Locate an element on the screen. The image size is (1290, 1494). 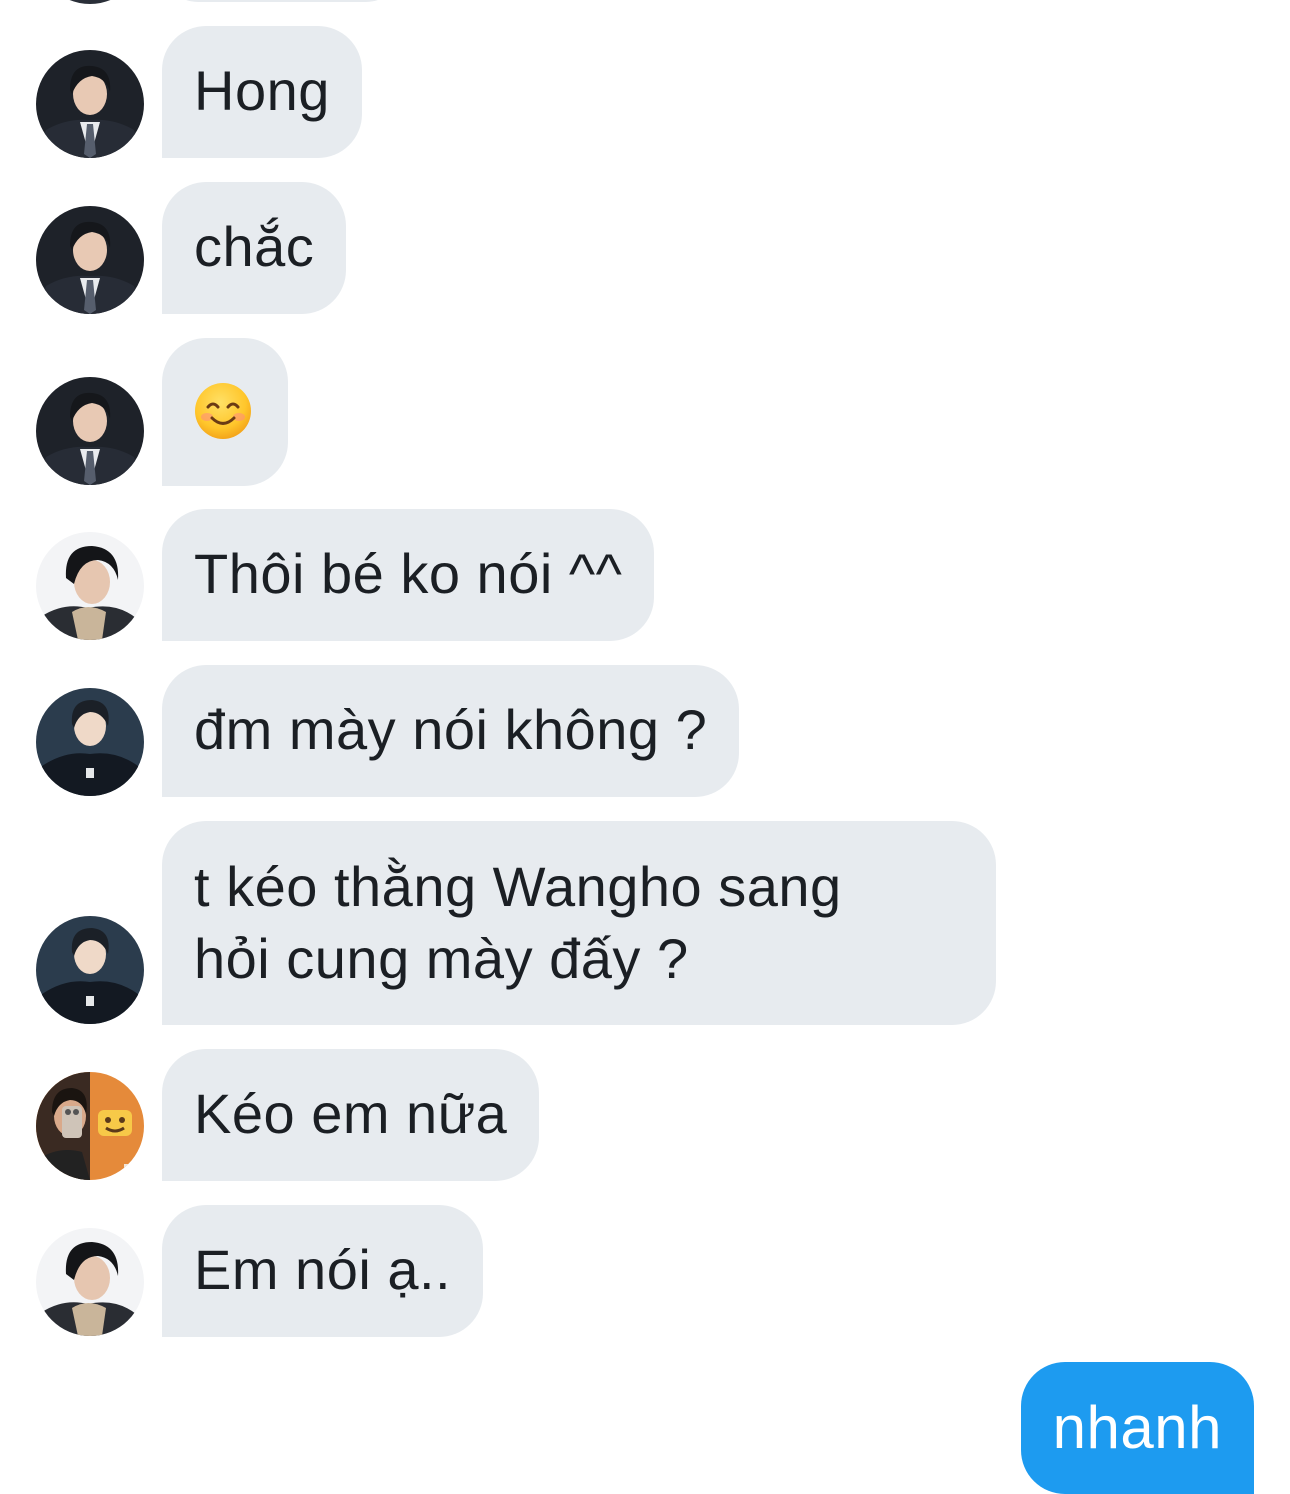
message-text: nhanh is located at coordinates (1137, 1427).